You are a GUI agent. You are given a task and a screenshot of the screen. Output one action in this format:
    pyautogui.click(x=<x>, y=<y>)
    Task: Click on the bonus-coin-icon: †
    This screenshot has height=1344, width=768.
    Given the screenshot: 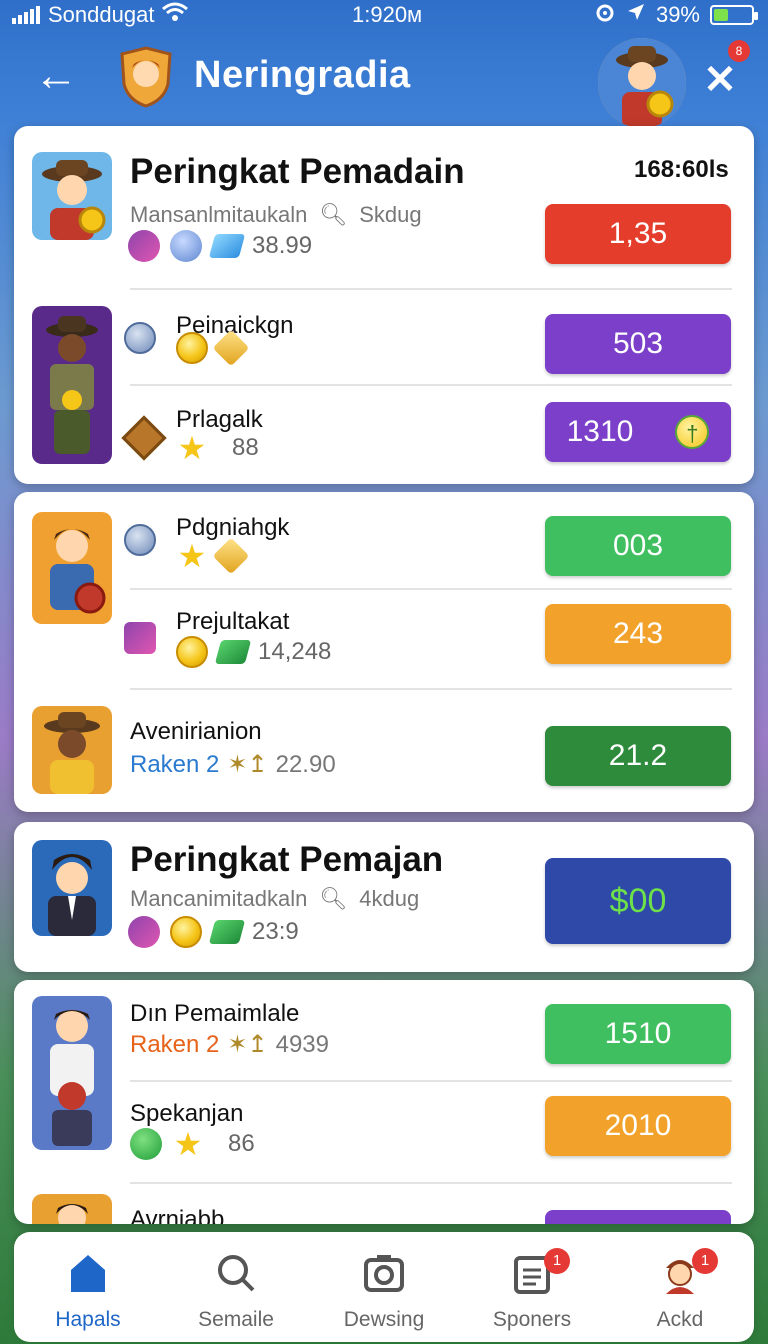 What is the action you would take?
    pyautogui.click(x=692, y=432)
    